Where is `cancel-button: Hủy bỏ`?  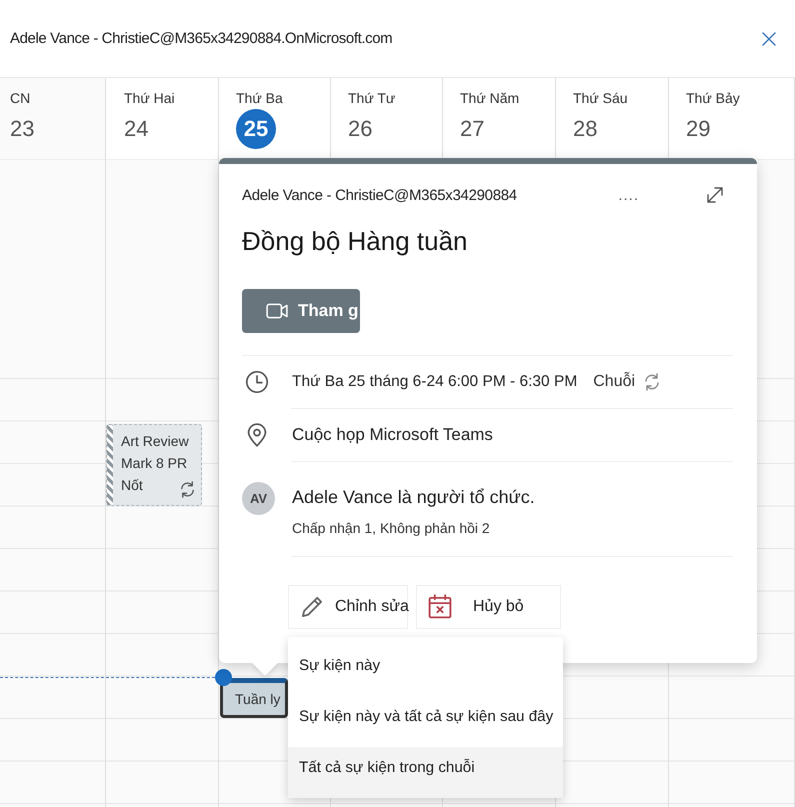 cancel-button: Hủy bỏ is located at coordinates (488, 607).